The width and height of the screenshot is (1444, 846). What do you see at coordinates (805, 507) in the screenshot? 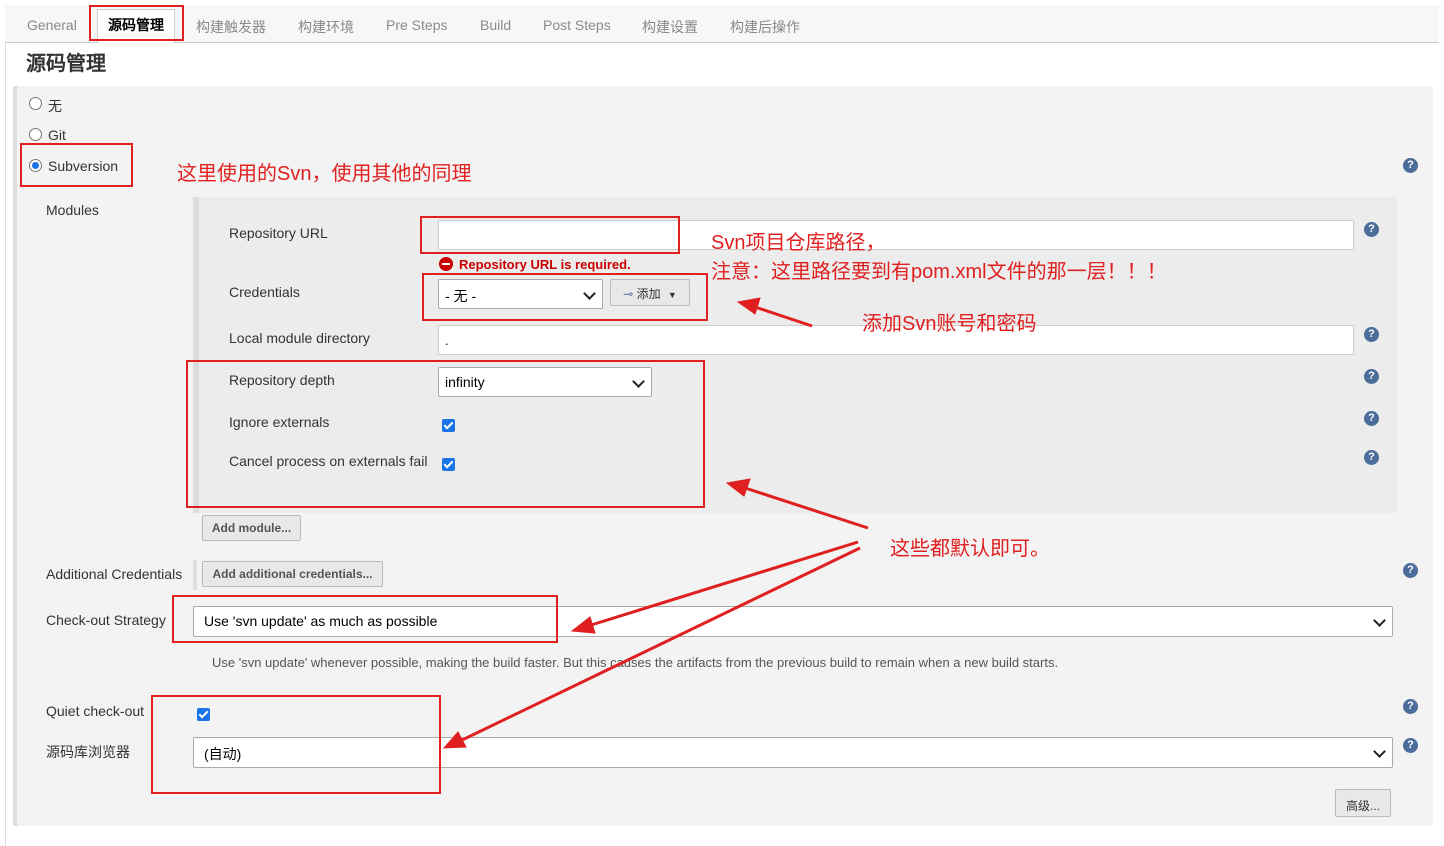
I see `arrow-defaults` at bounding box center [805, 507].